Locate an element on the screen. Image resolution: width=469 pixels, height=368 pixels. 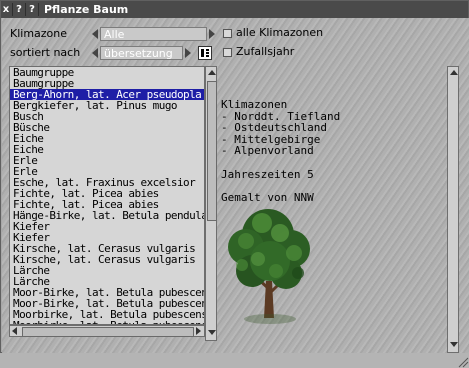
list-hscroll-thumb is located at coordinates (108, 332).